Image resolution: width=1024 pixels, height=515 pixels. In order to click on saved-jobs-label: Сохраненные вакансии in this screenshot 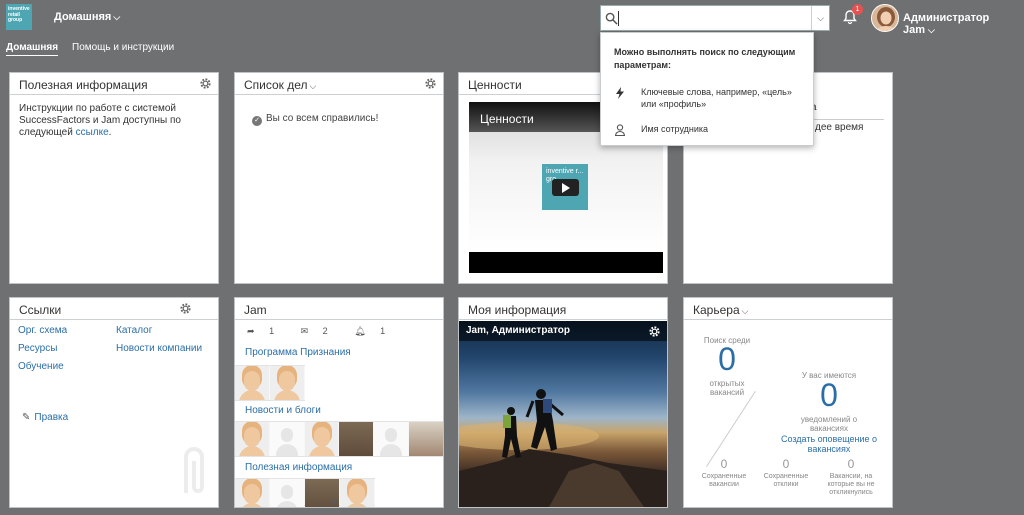, I will do `click(724, 480)`.